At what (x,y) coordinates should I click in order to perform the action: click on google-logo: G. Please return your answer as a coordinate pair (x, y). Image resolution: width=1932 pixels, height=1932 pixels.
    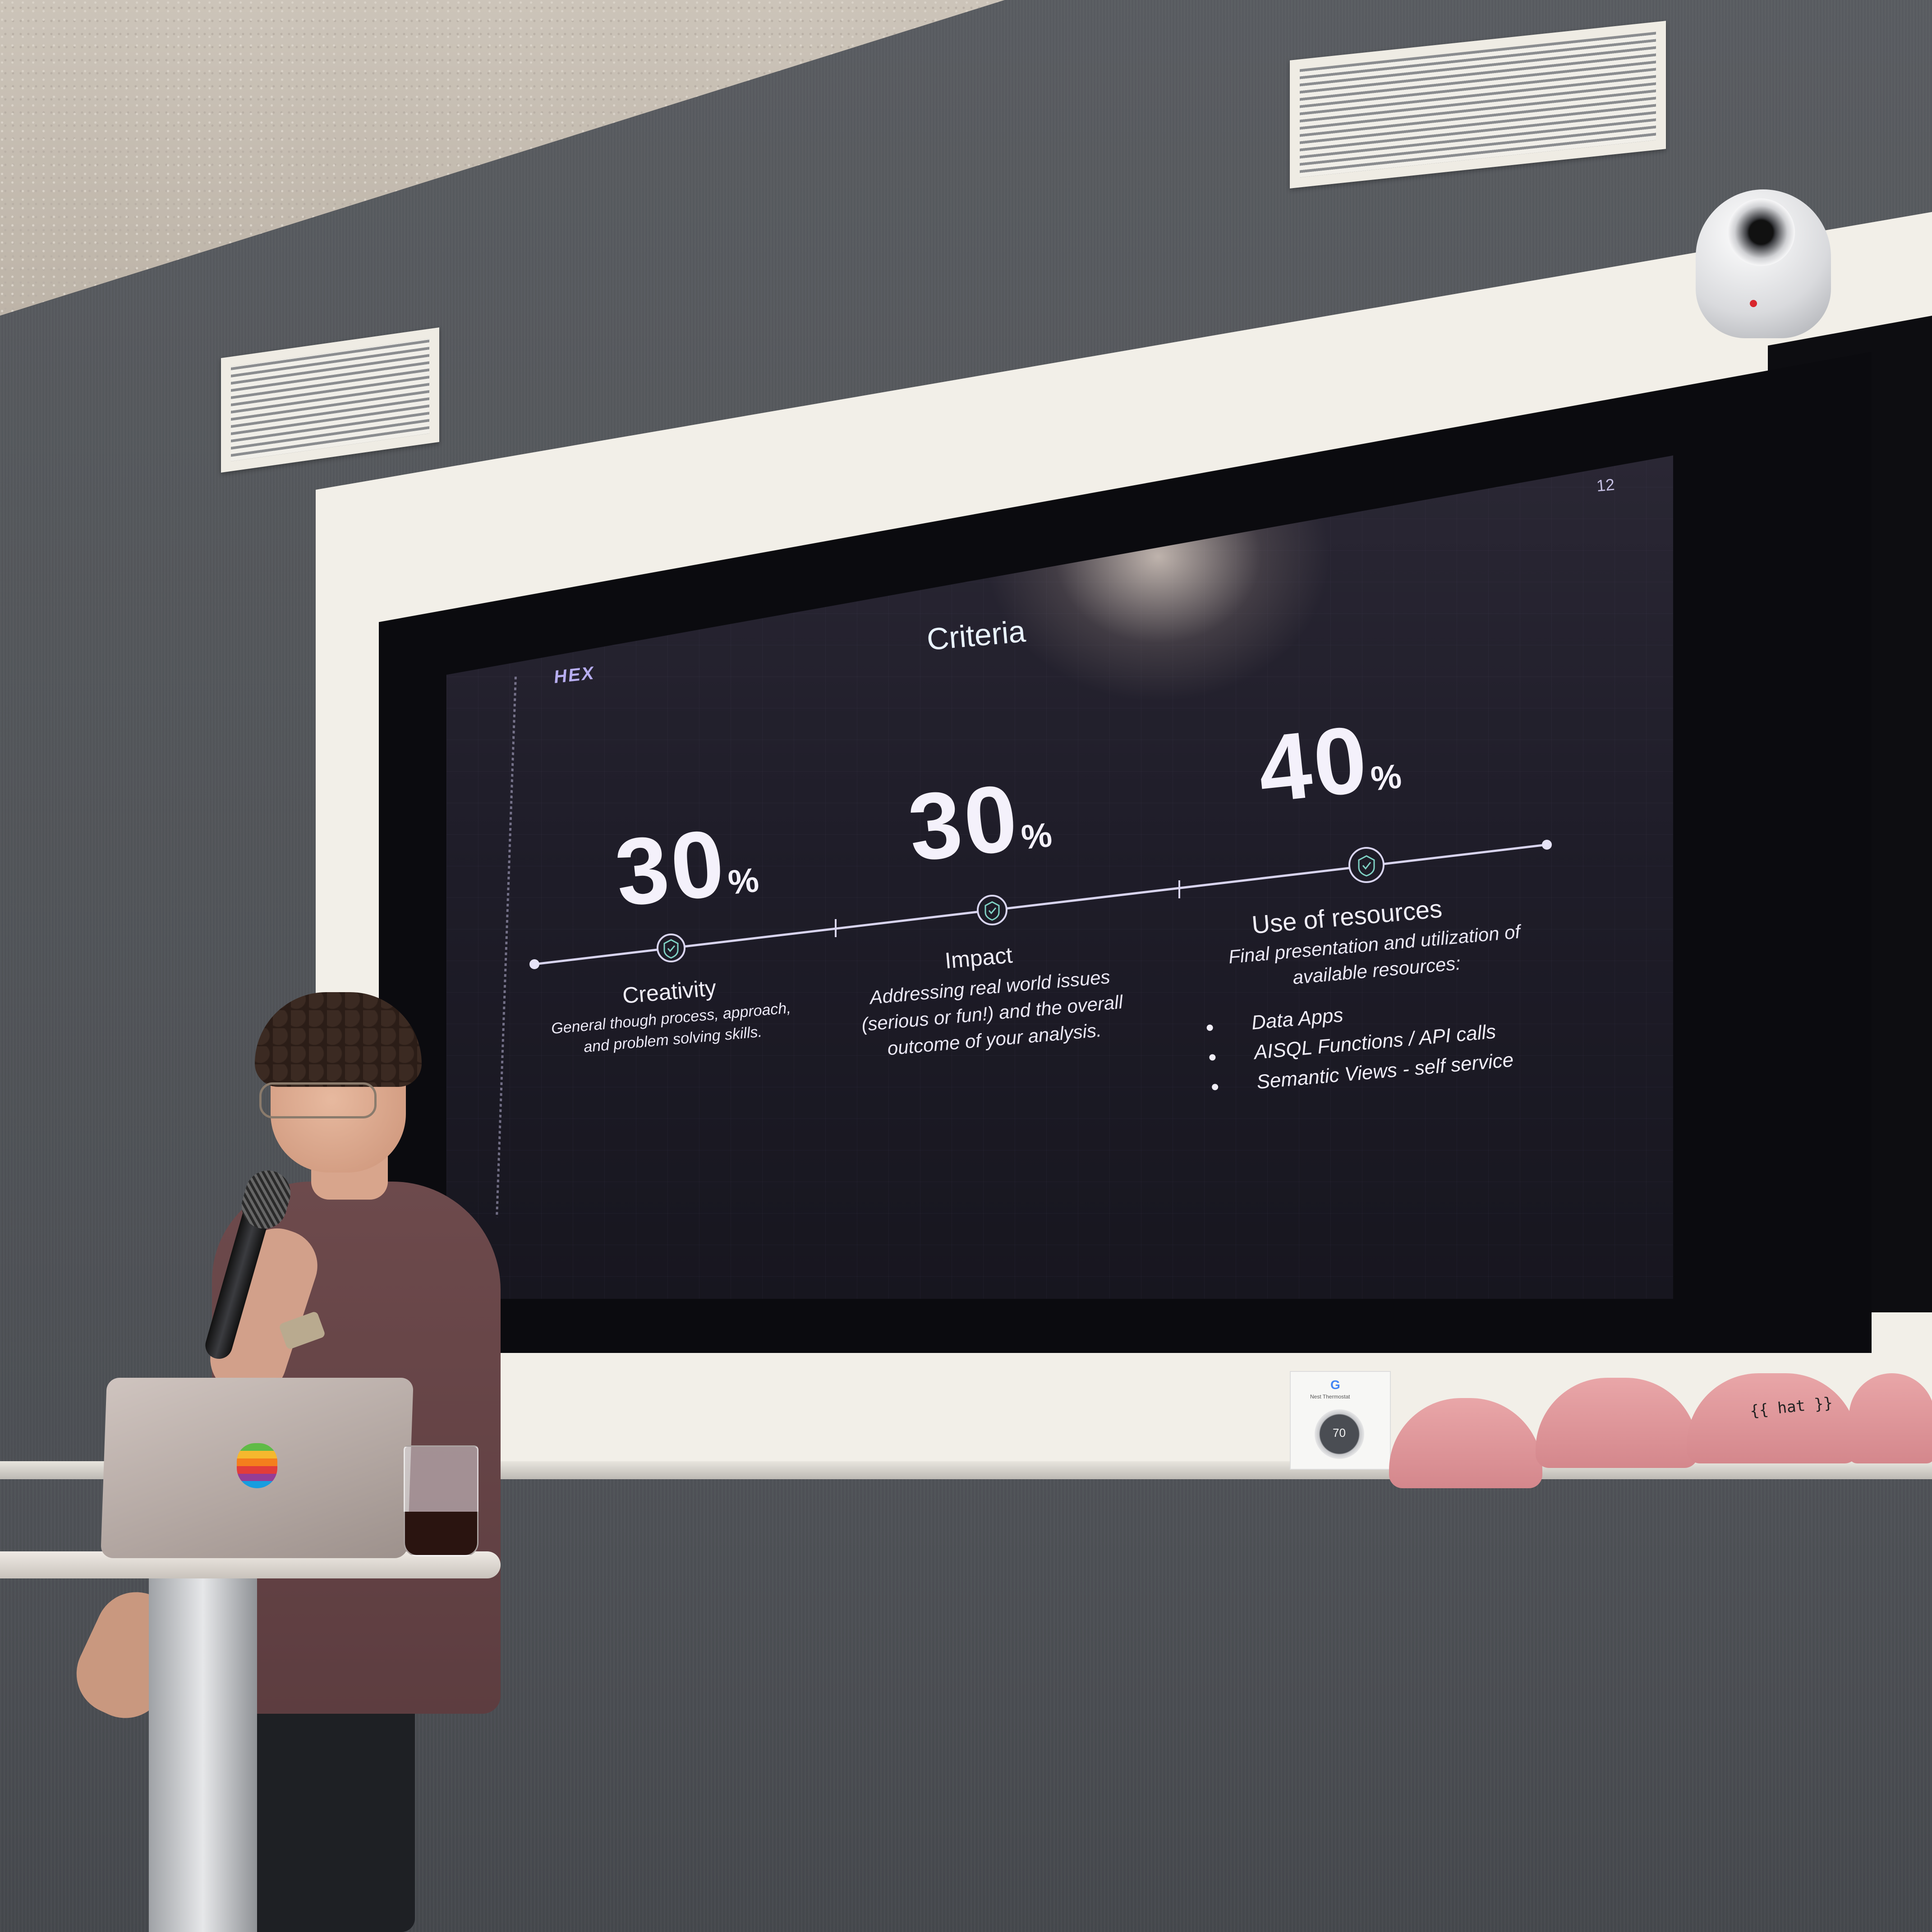
    Looking at the image, I should click on (1335, 1385).